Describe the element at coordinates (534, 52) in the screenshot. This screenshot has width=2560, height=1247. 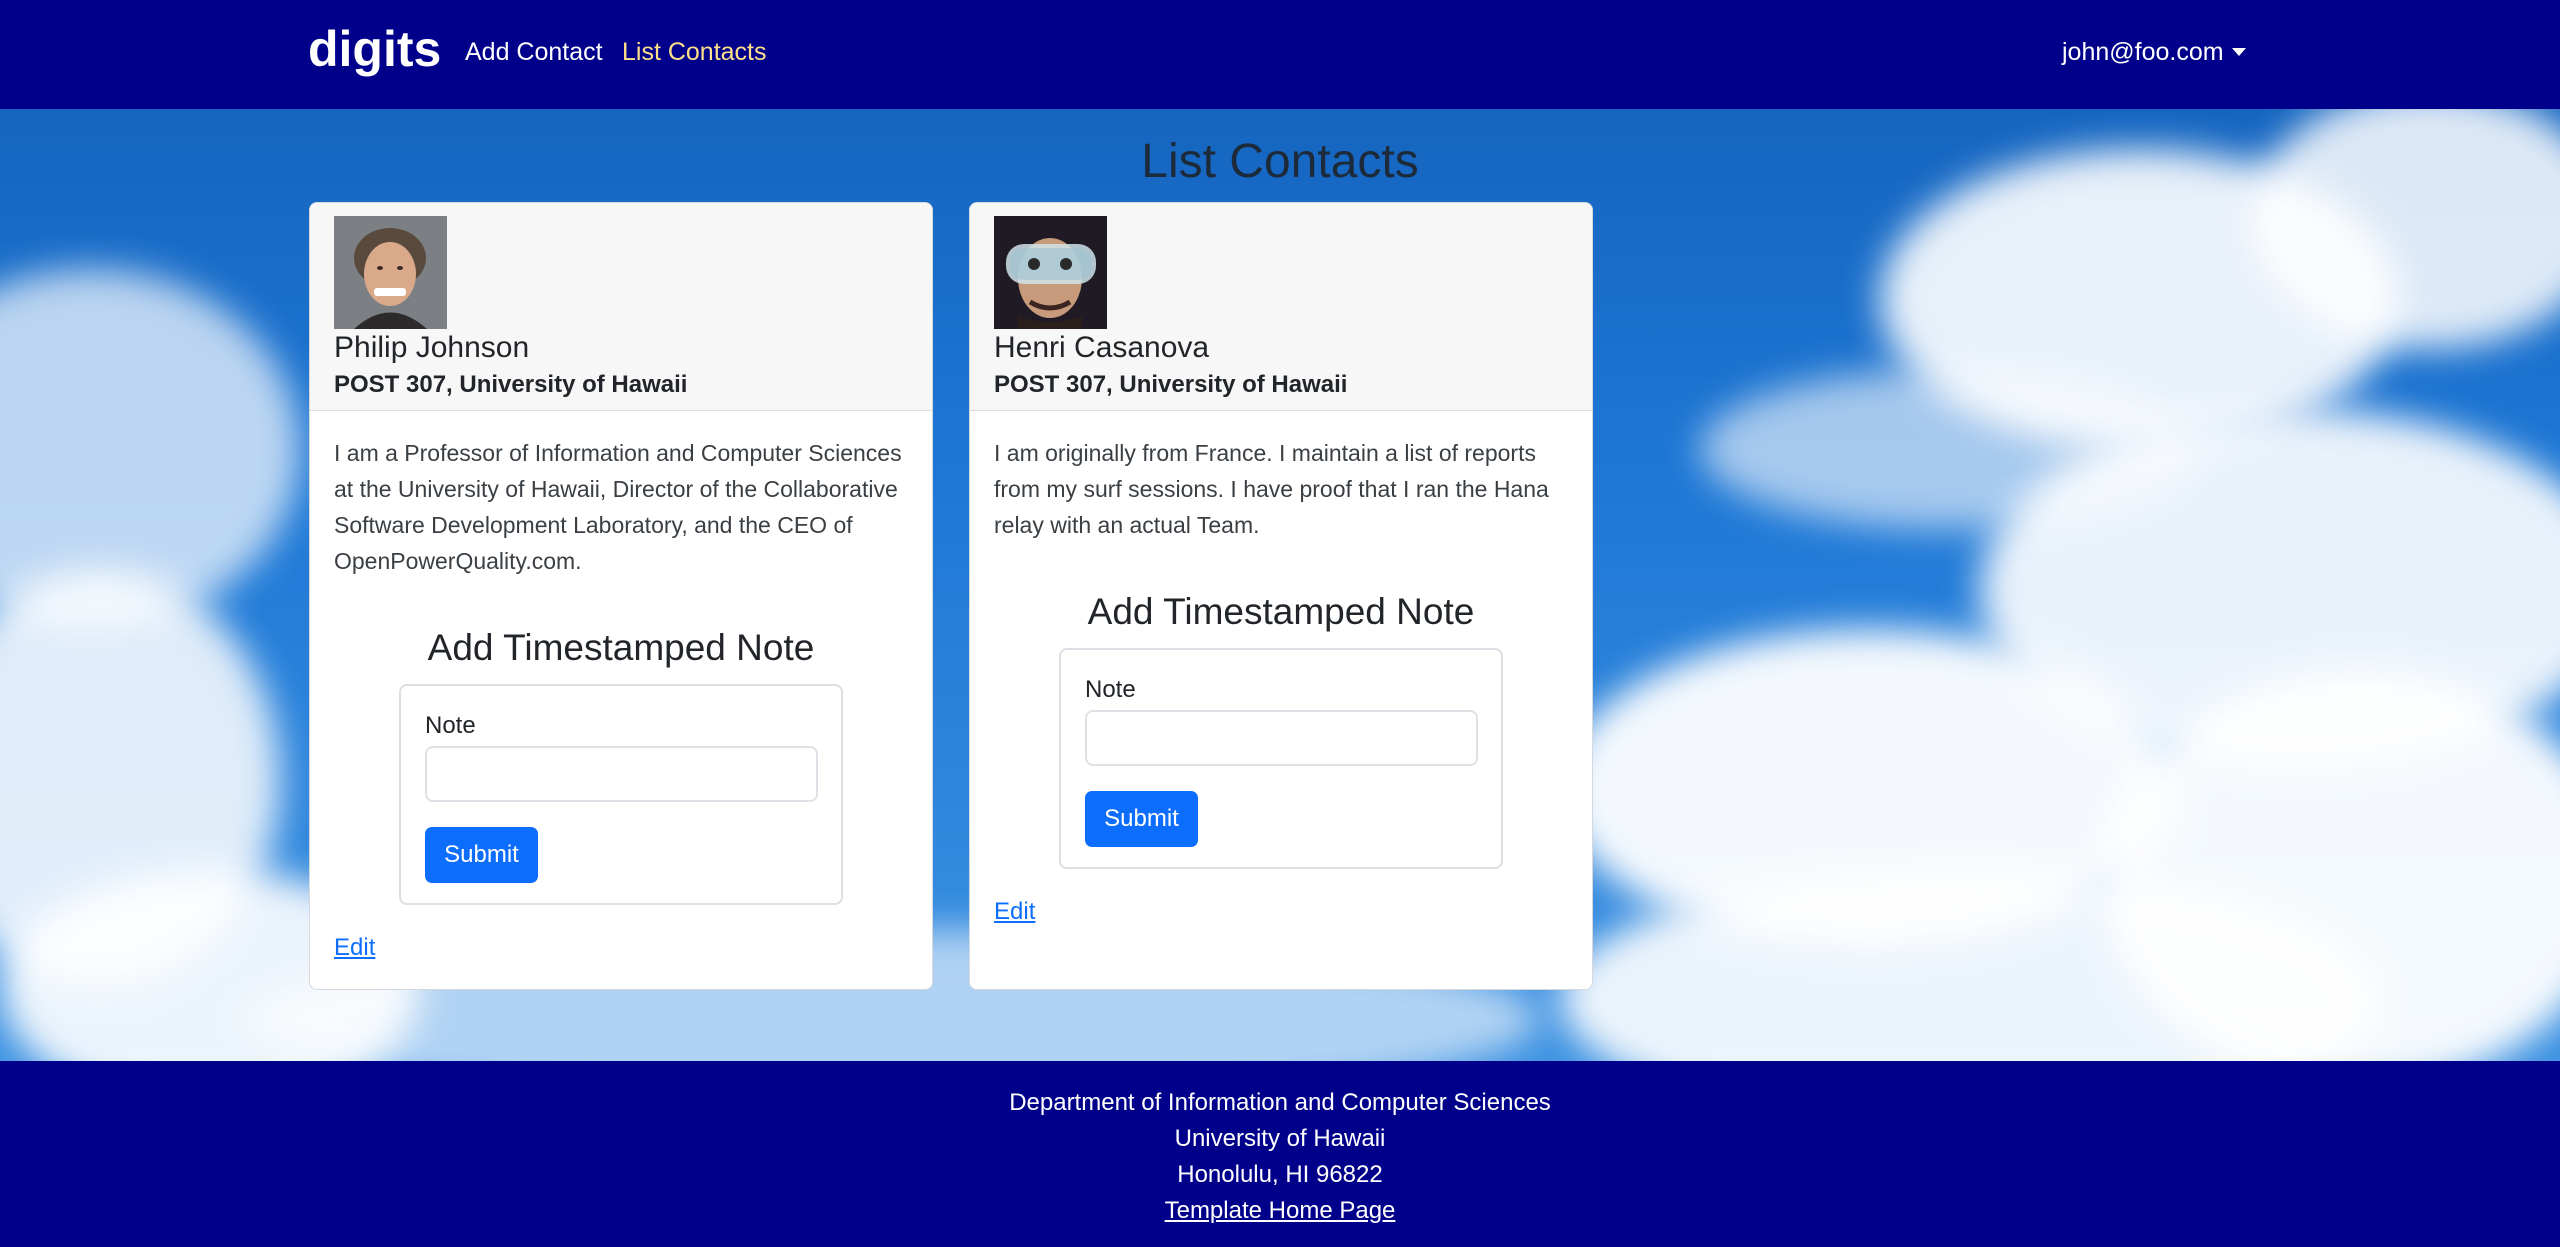
I see `nav-add-contact: Add Contact` at that location.